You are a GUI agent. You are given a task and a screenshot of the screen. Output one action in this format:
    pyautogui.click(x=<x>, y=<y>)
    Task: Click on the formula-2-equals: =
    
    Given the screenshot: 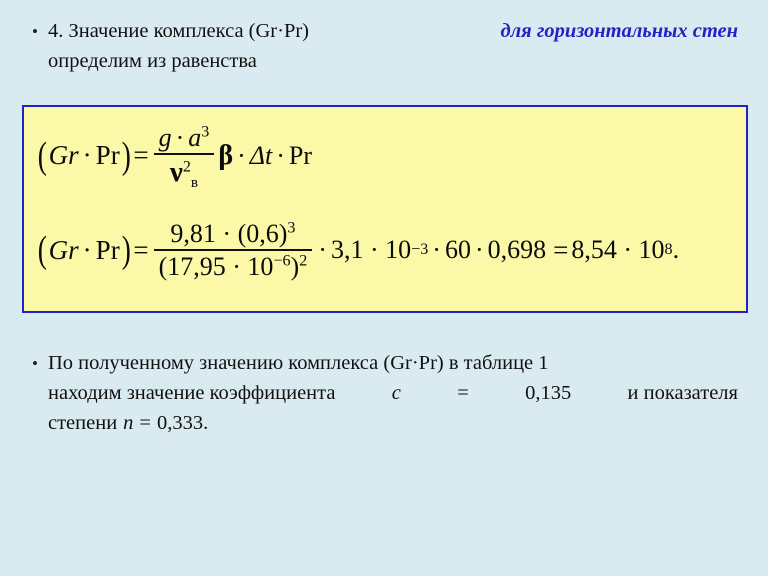 What is the action you would take?
    pyautogui.click(x=141, y=249)
    